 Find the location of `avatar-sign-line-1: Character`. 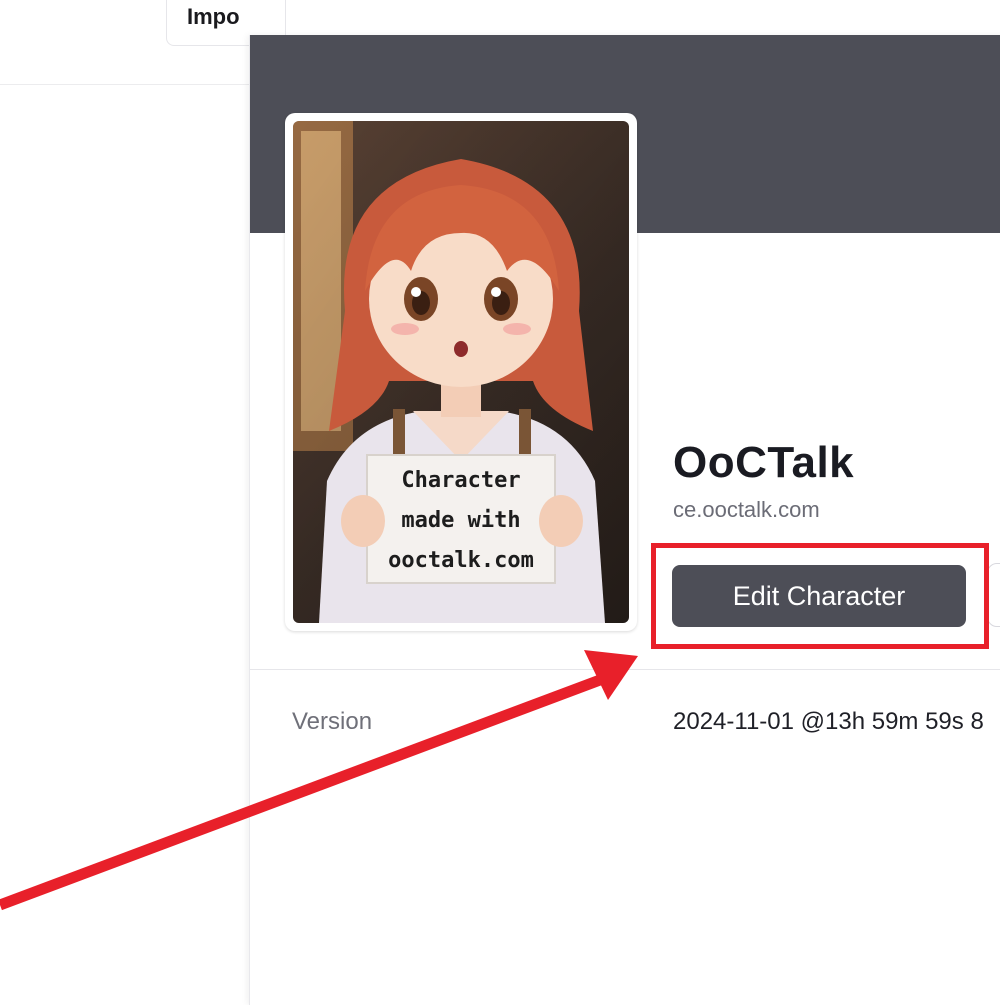

avatar-sign-line-1: Character is located at coordinates (460, 480).